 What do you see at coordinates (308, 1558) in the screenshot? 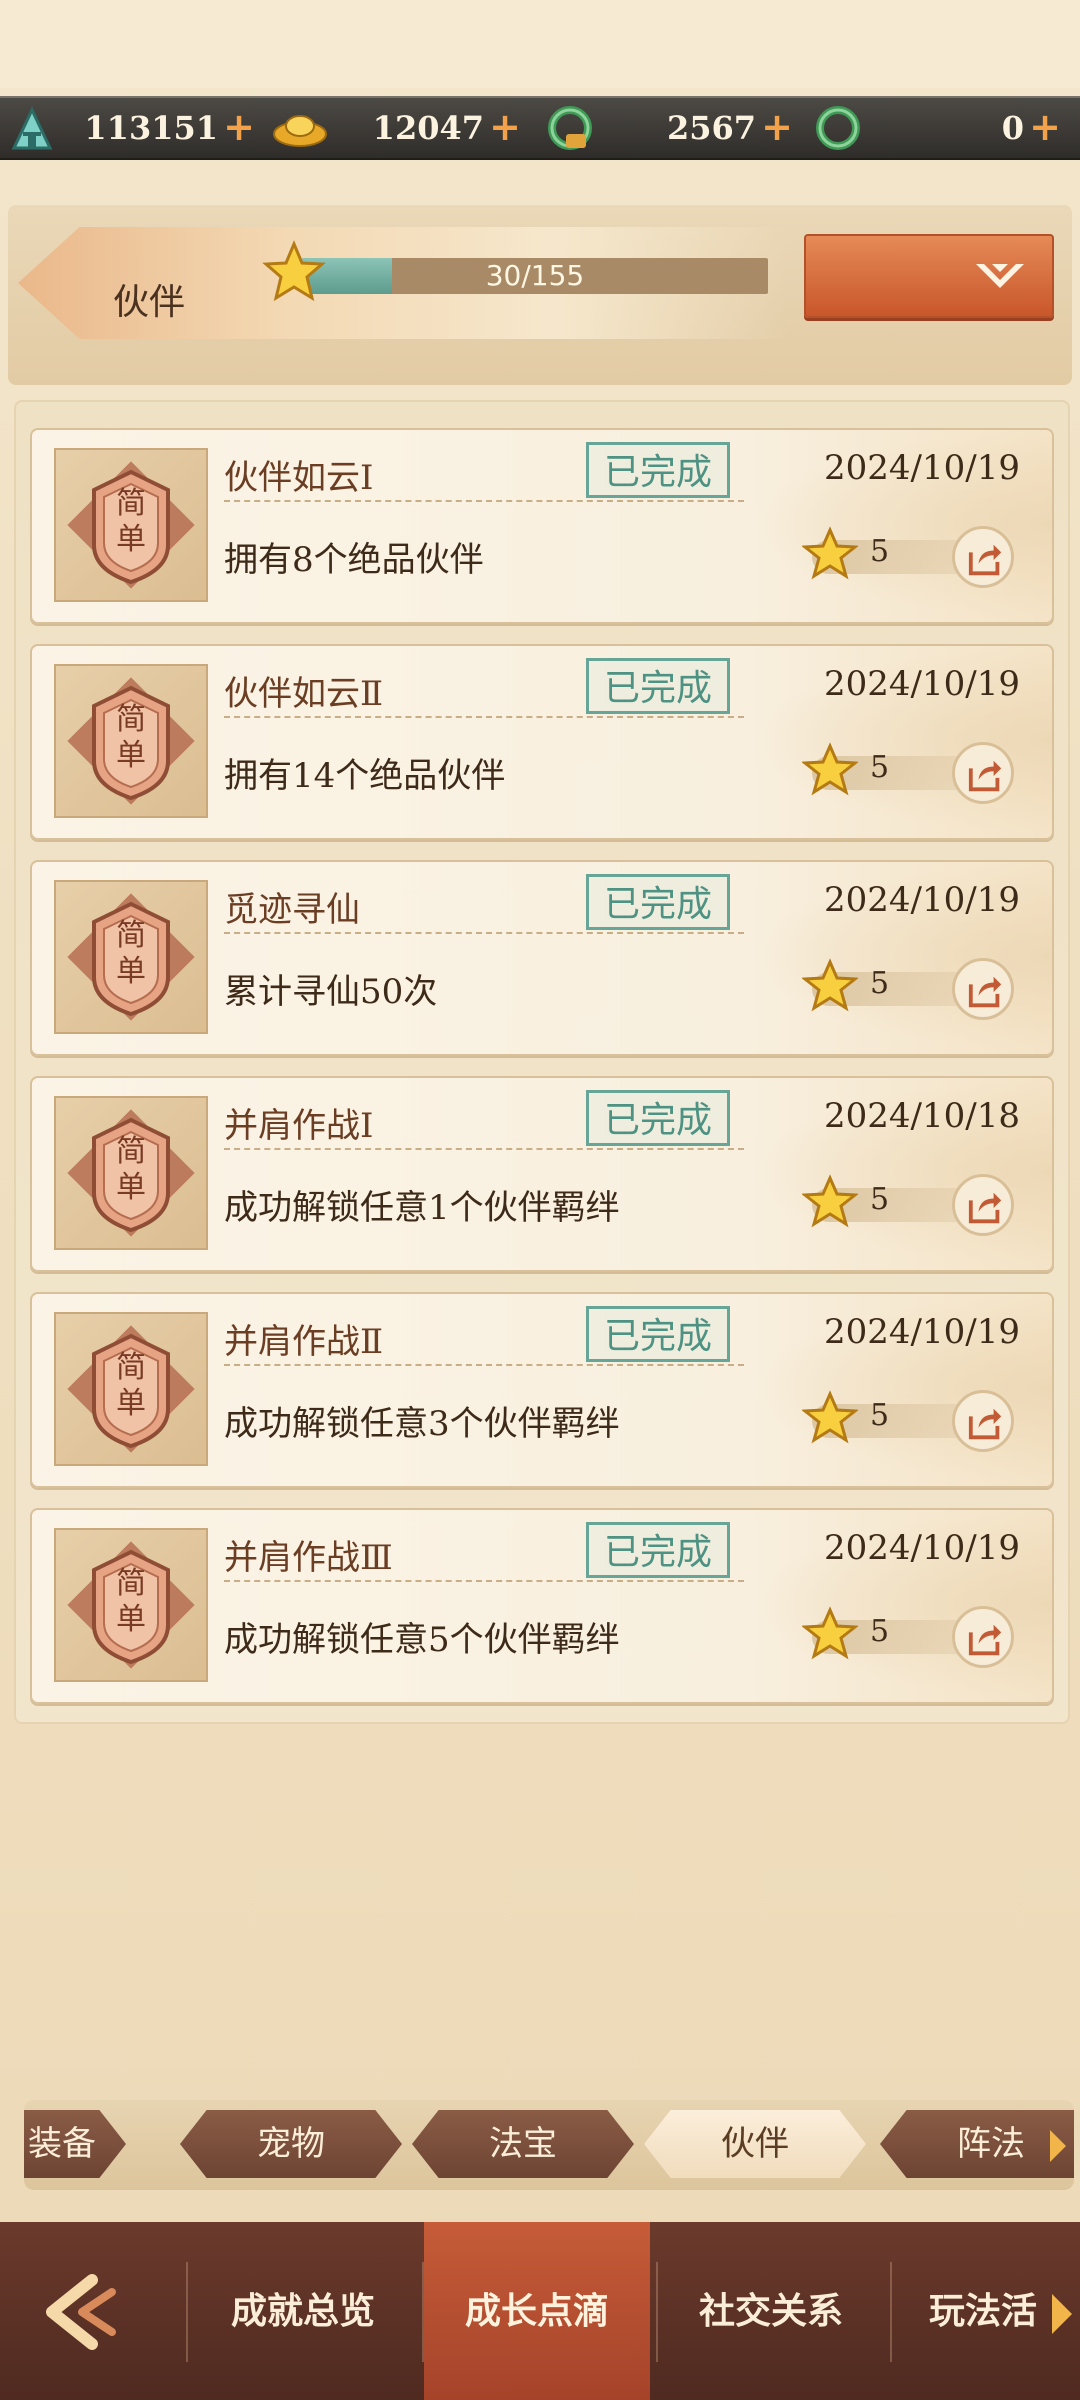
I see `achievement-name: 并肩作战Ⅲ` at bounding box center [308, 1558].